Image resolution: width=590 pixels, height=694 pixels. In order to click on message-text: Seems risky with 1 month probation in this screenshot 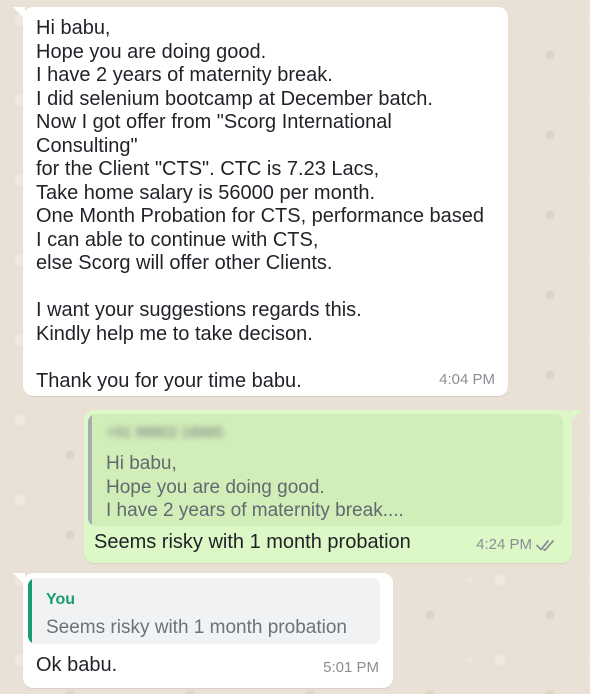, I will do `click(252, 542)`.